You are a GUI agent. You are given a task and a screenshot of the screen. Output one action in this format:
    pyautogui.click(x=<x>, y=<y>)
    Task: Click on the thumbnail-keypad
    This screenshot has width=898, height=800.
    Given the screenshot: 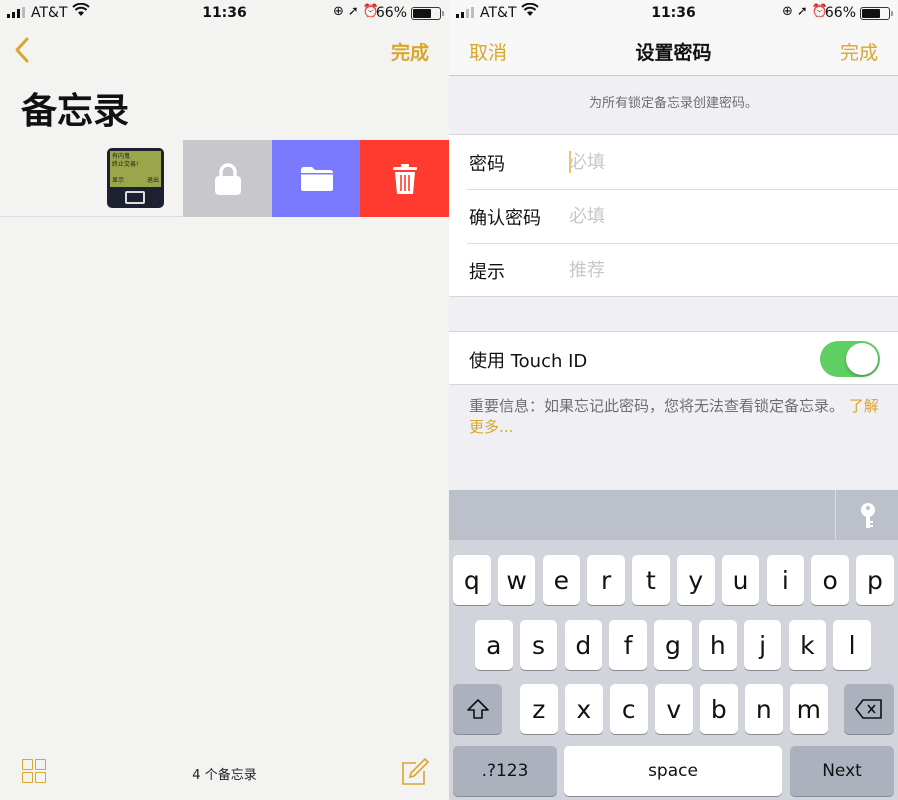 What is the action you would take?
    pyautogui.click(x=135, y=197)
    